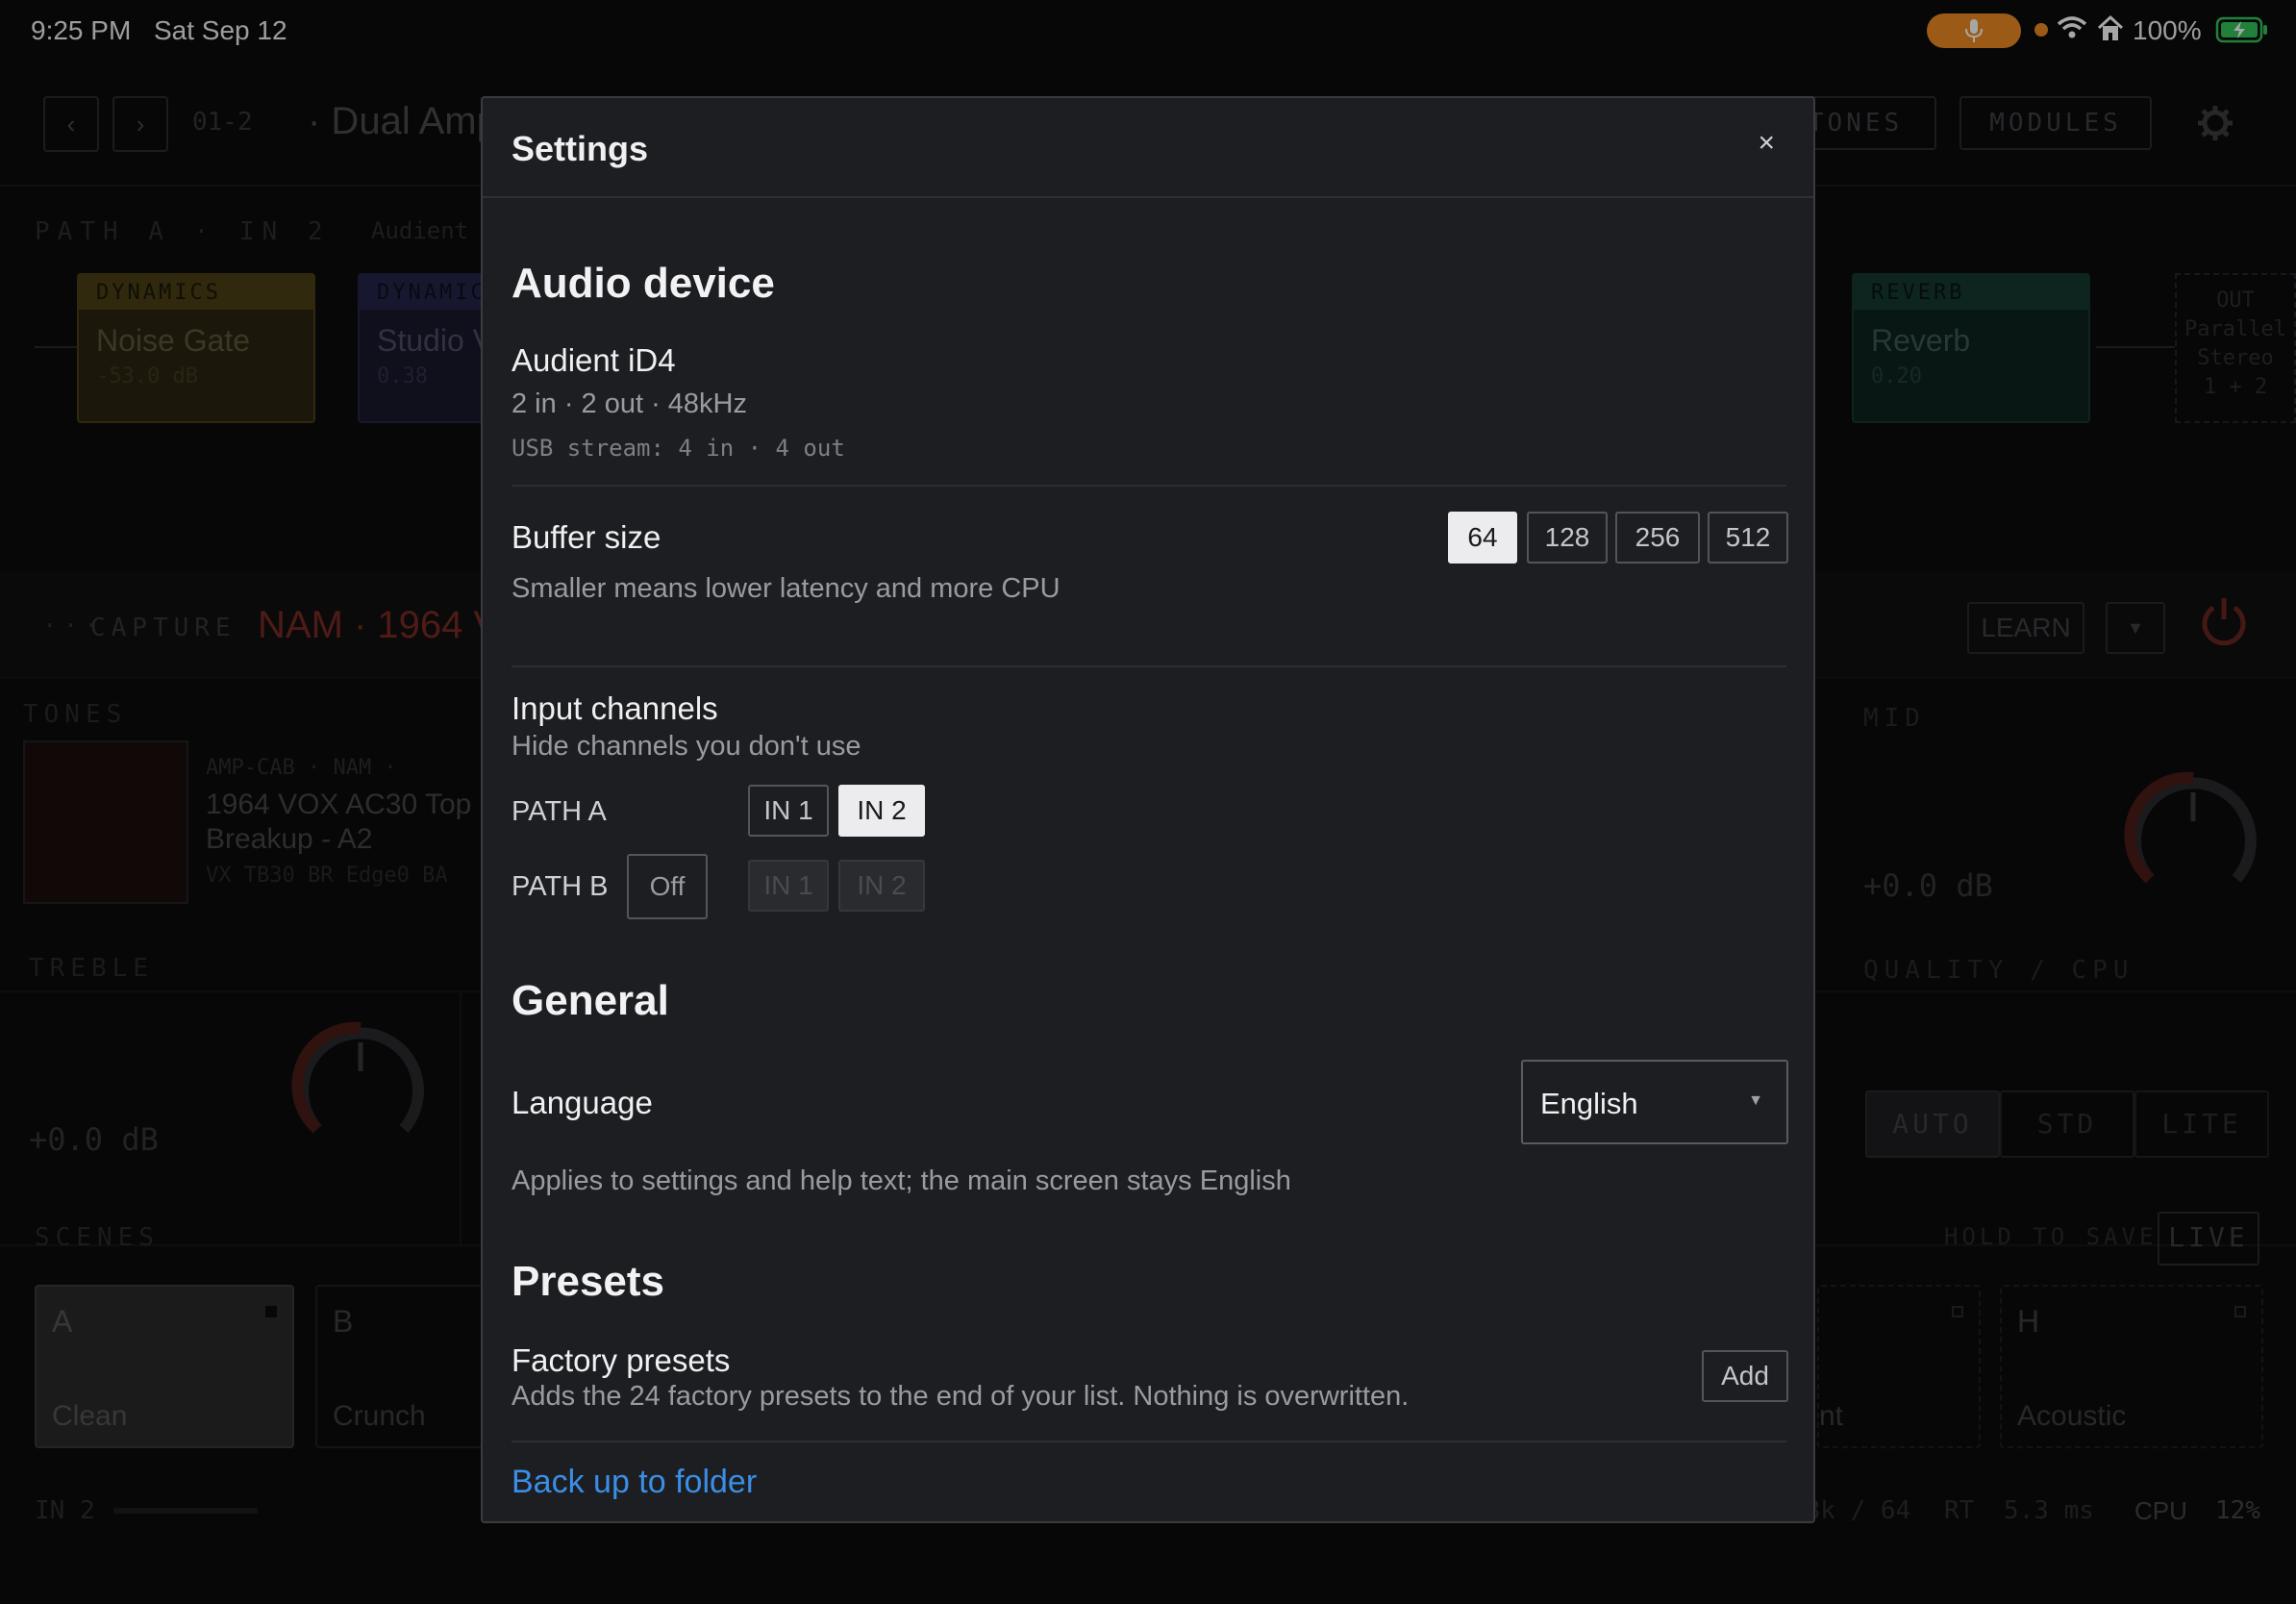  What do you see at coordinates (1482, 538) in the screenshot?
I see `buffer-64-button: 64` at bounding box center [1482, 538].